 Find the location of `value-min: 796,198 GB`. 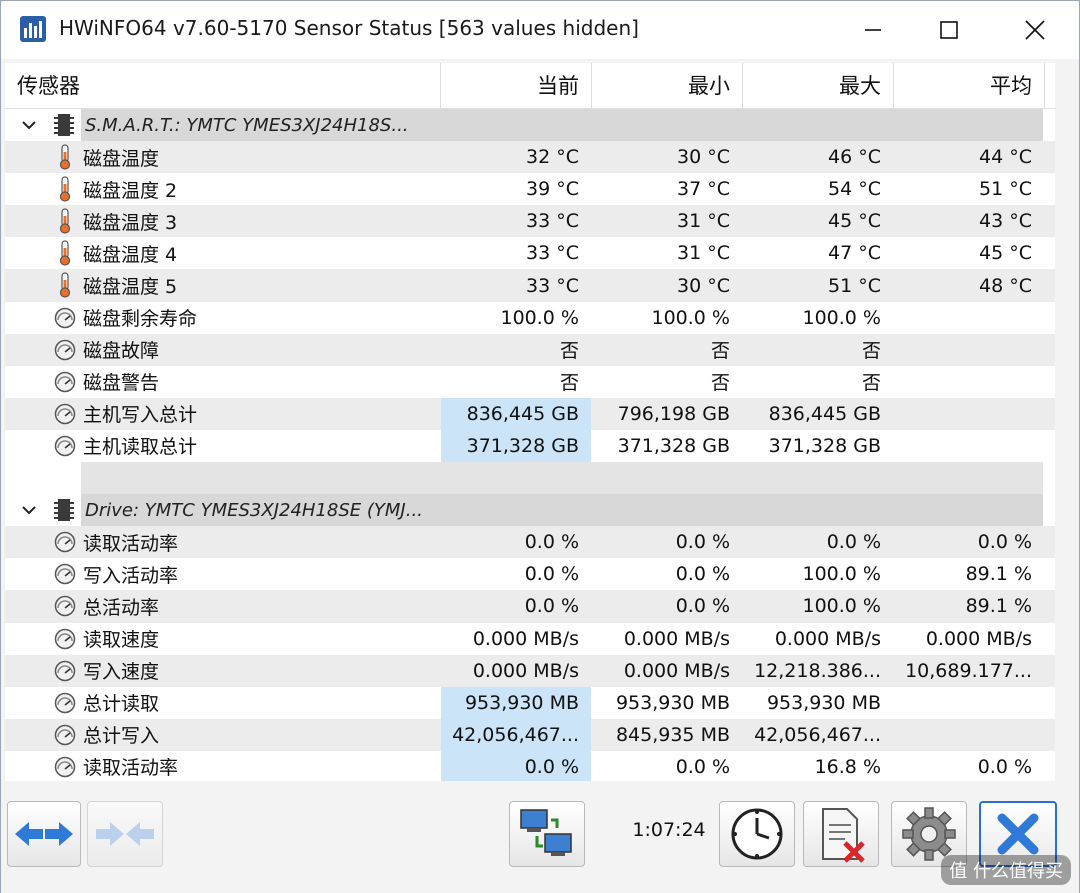

value-min: 796,198 GB is located at coordinates (673, 413).